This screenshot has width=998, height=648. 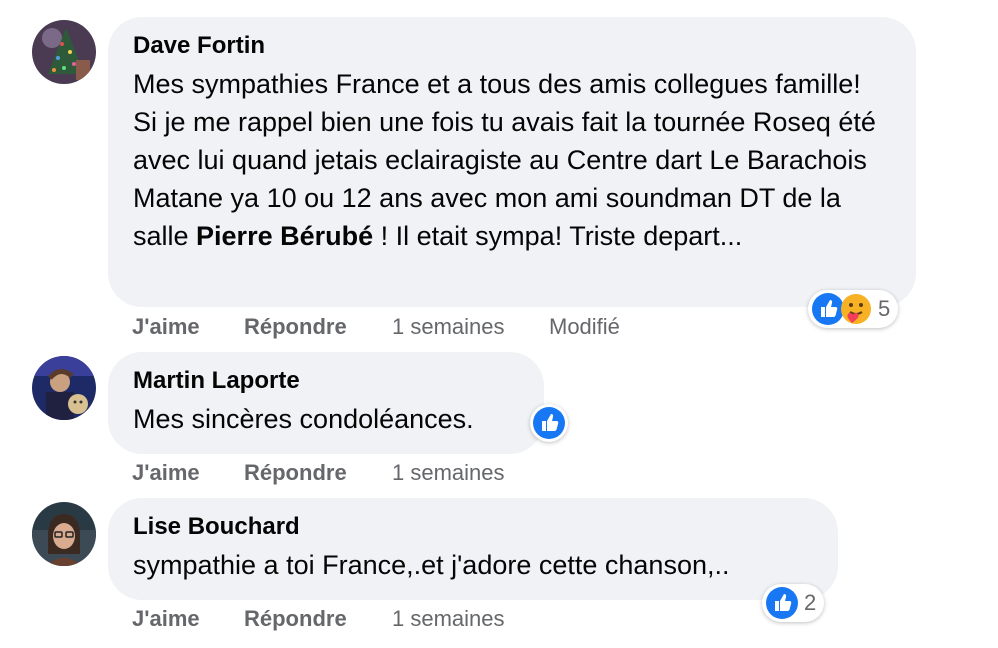 What do you see at coordinates (448, 619) in the screenshot?
I see `timestamp-link: 1 semaines` at bounding box center [448, 619].